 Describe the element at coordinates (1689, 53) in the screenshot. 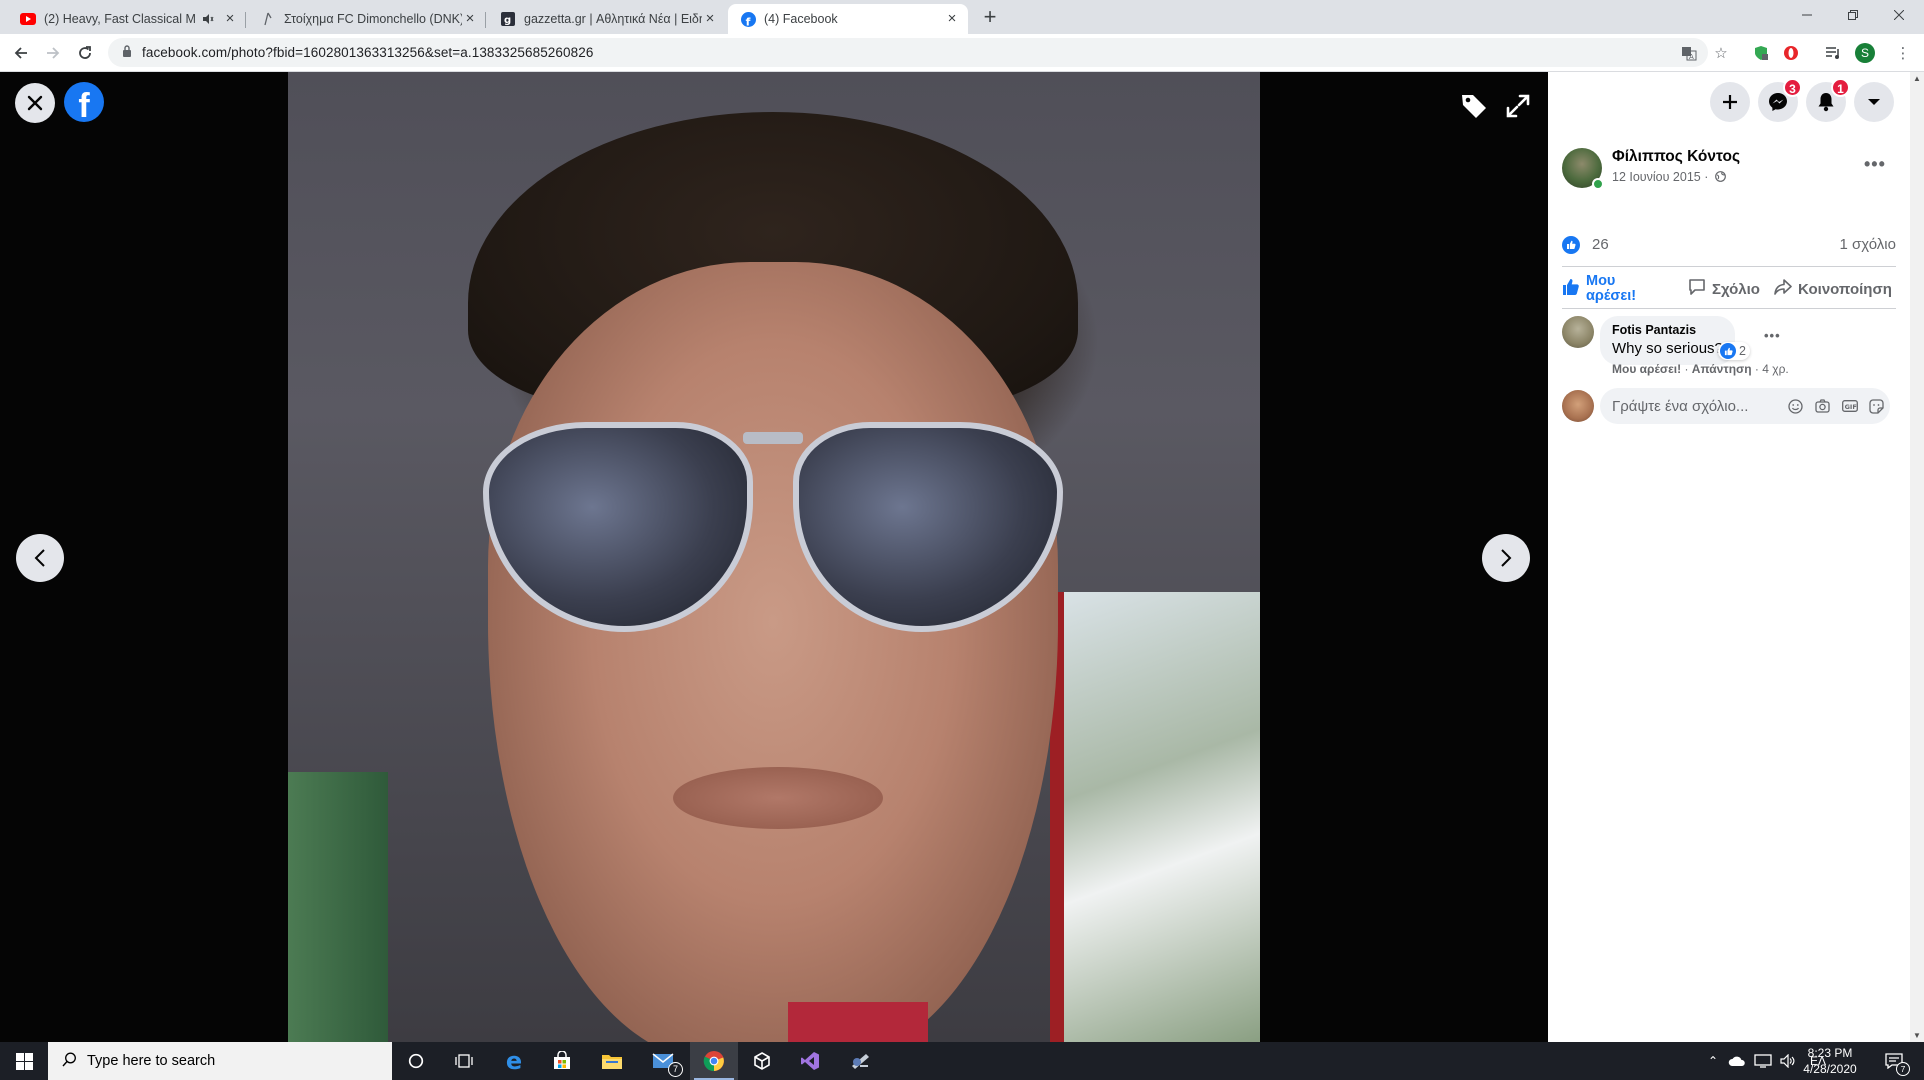

I see `translate-icon: A` at that location.